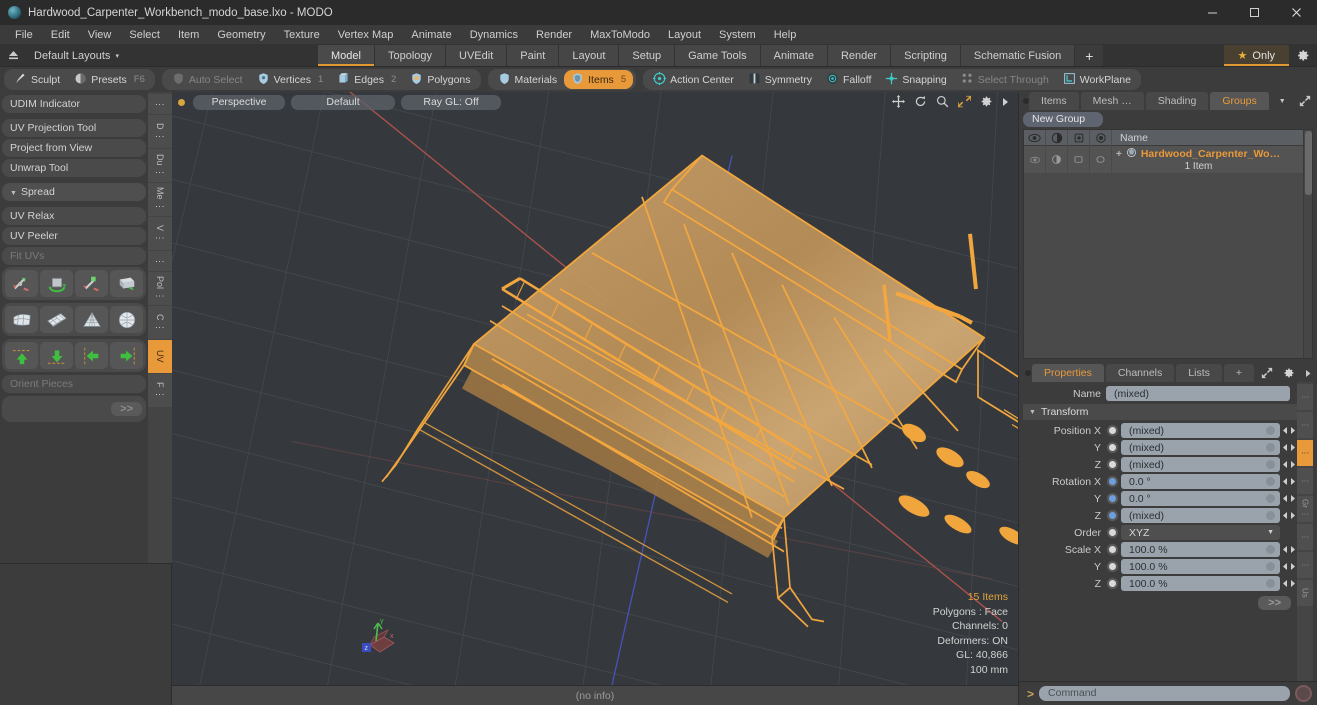 The image size is (1317, 705). Describe the element at coordinates (589, 55) in the screenshot. I see `layout-tab-layout: Layout` at that location.